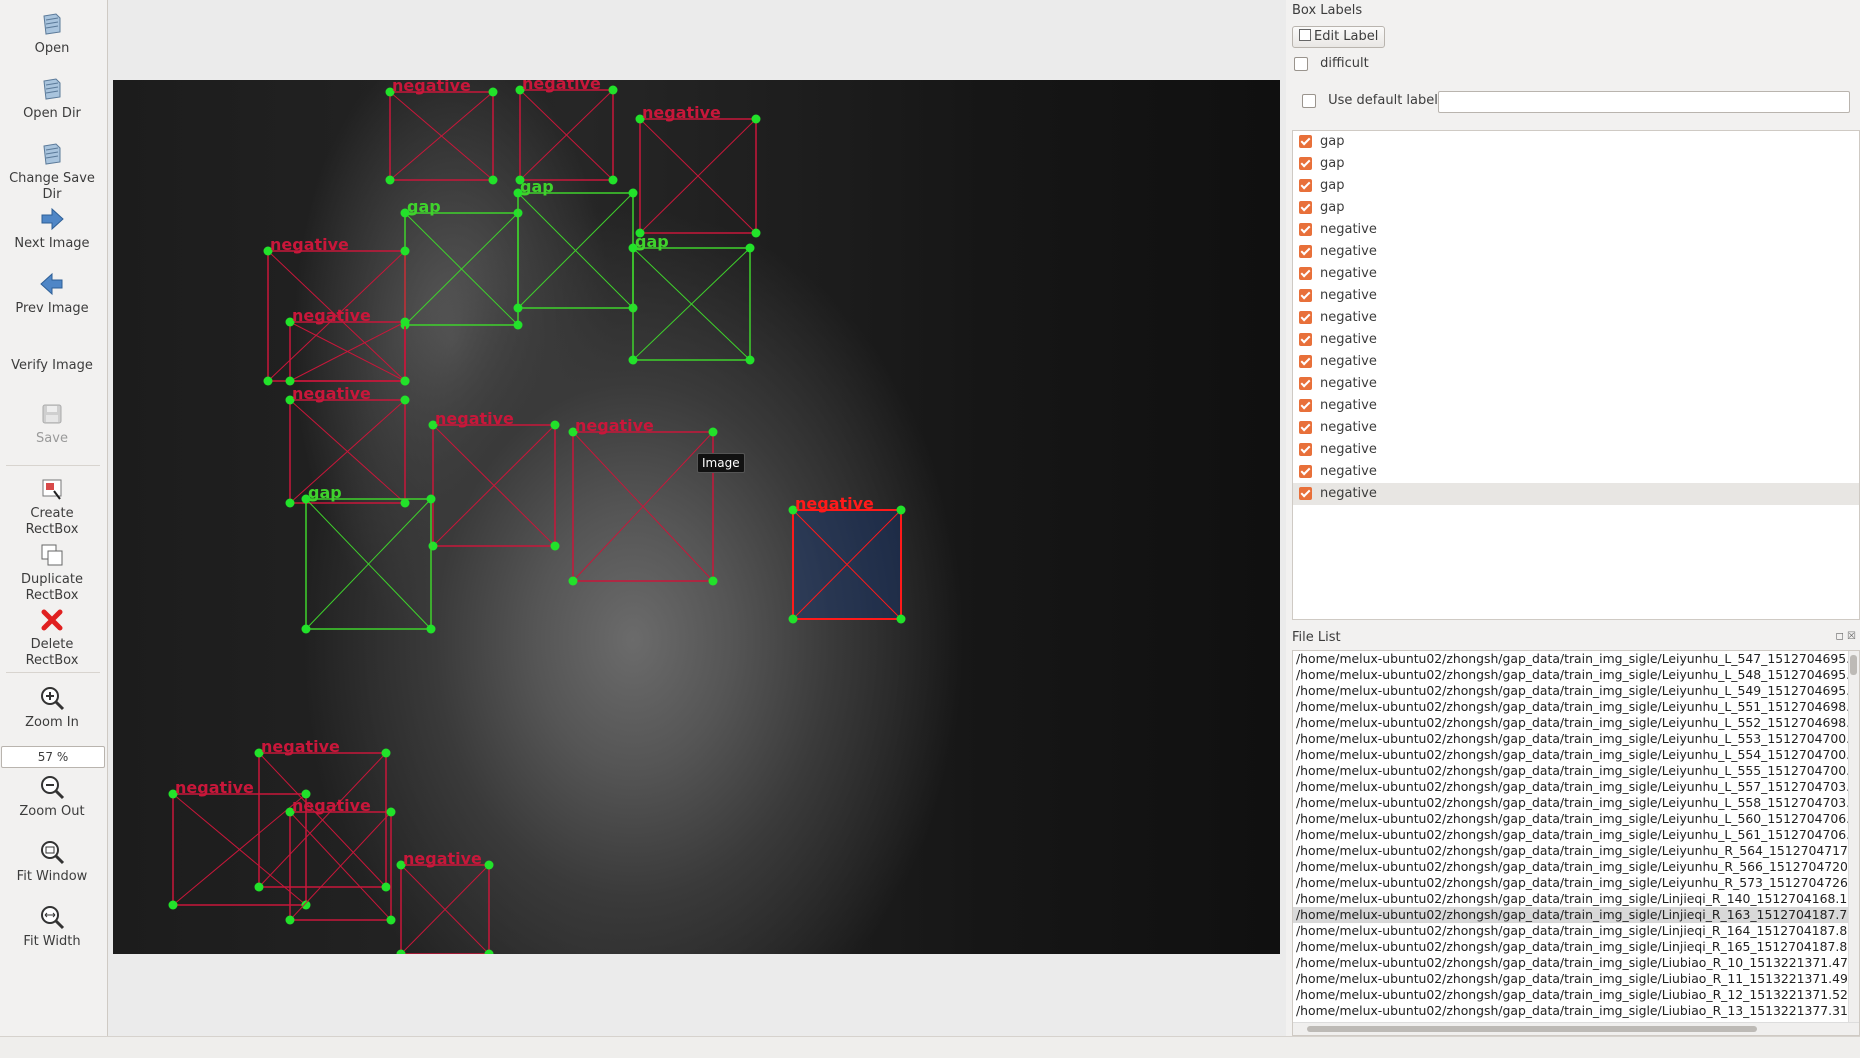  I want to click on zoom-in-button: Zoom In, so click(52, 707).